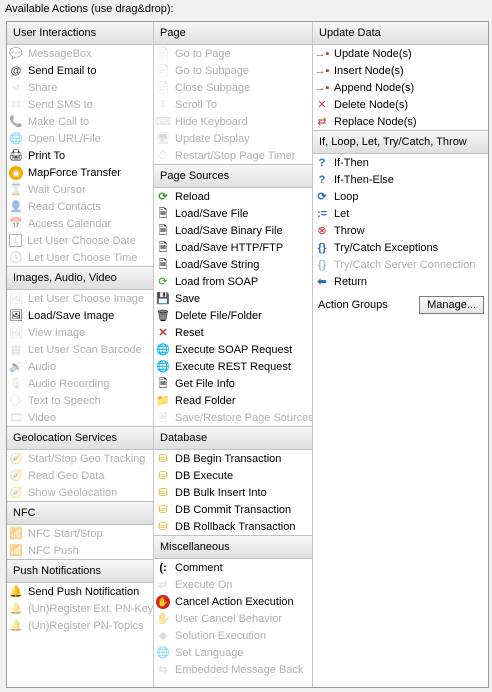  I want to click on action-send-push: 🔔 Send Push Notification, so click(80, 591).